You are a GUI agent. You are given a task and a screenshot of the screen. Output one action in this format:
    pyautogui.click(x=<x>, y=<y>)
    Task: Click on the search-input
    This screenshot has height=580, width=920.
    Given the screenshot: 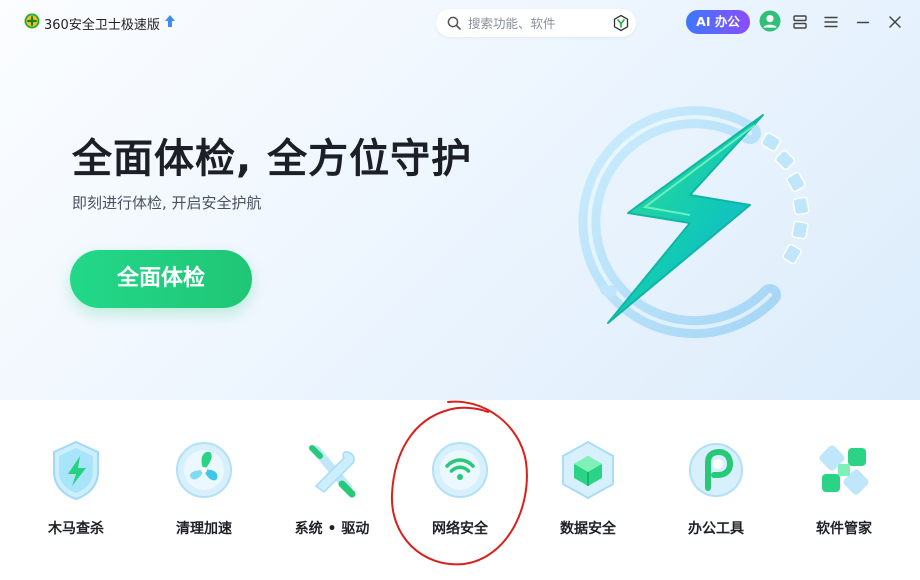 What is the action you would take?
    pyautogui.click(x=533, y=23)
    